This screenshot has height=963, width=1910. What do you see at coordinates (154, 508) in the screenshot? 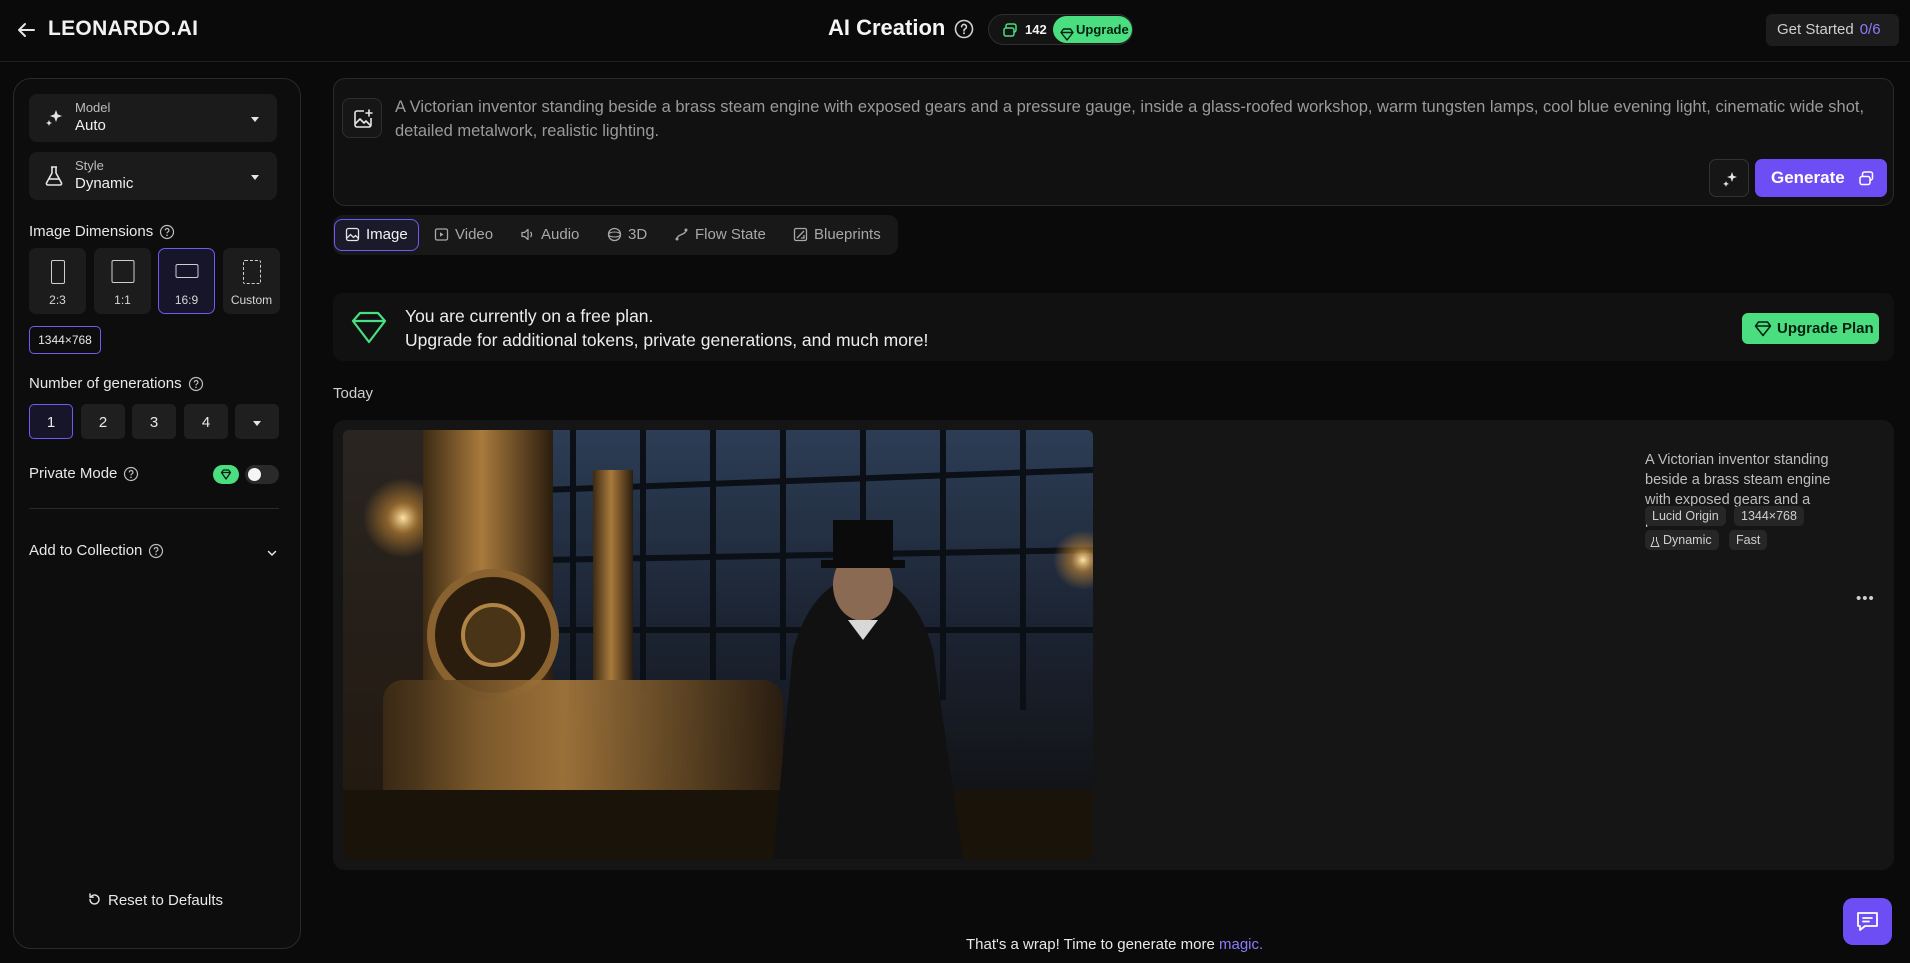
I see `divider` at bounding box center [154, 508].